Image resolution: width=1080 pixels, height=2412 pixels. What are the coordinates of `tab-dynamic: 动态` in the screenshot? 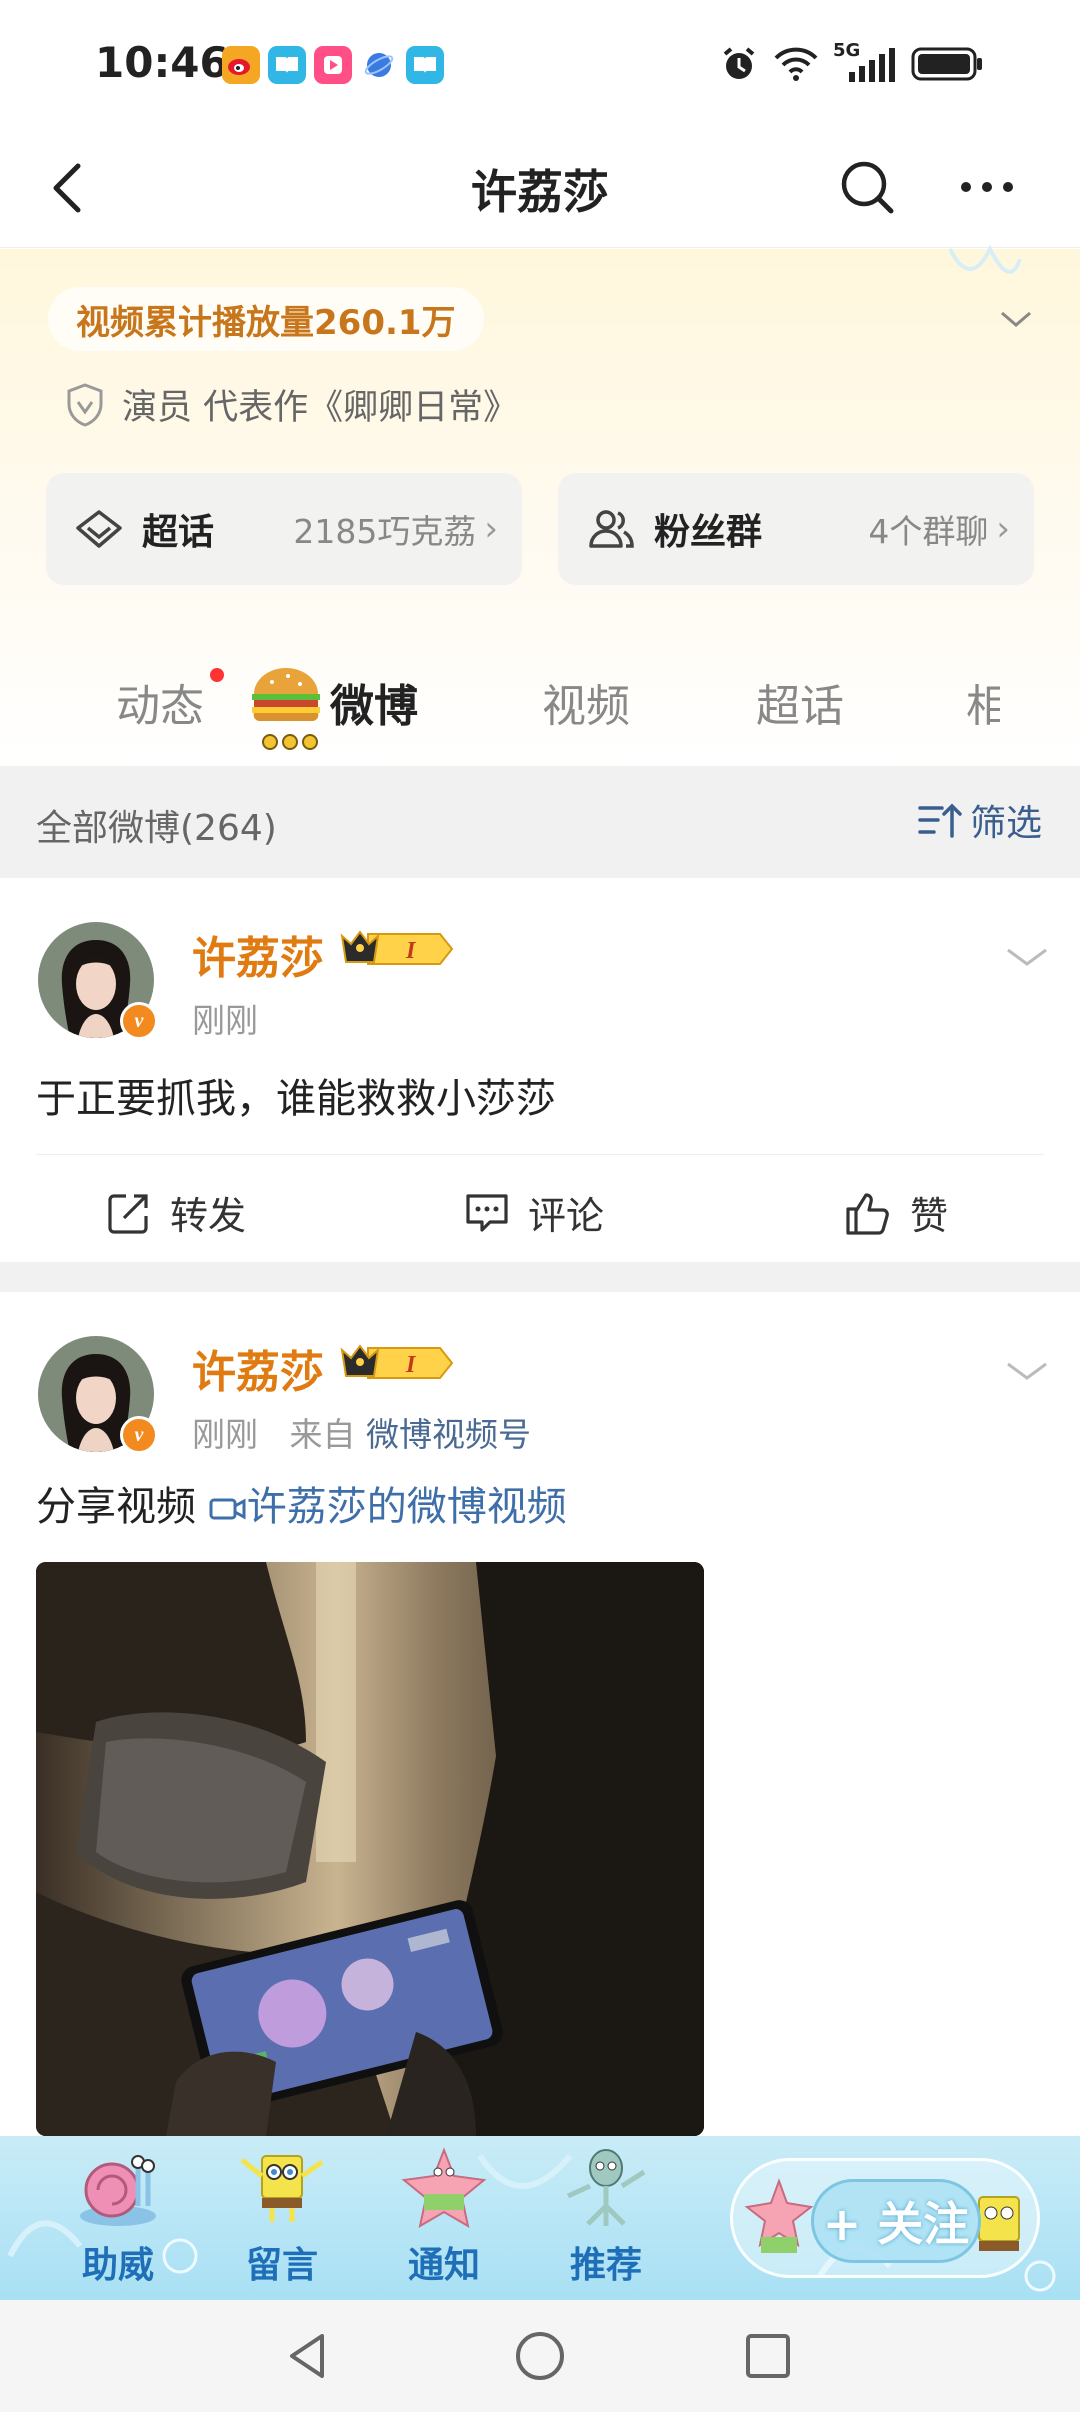 It's located at (160, 702).